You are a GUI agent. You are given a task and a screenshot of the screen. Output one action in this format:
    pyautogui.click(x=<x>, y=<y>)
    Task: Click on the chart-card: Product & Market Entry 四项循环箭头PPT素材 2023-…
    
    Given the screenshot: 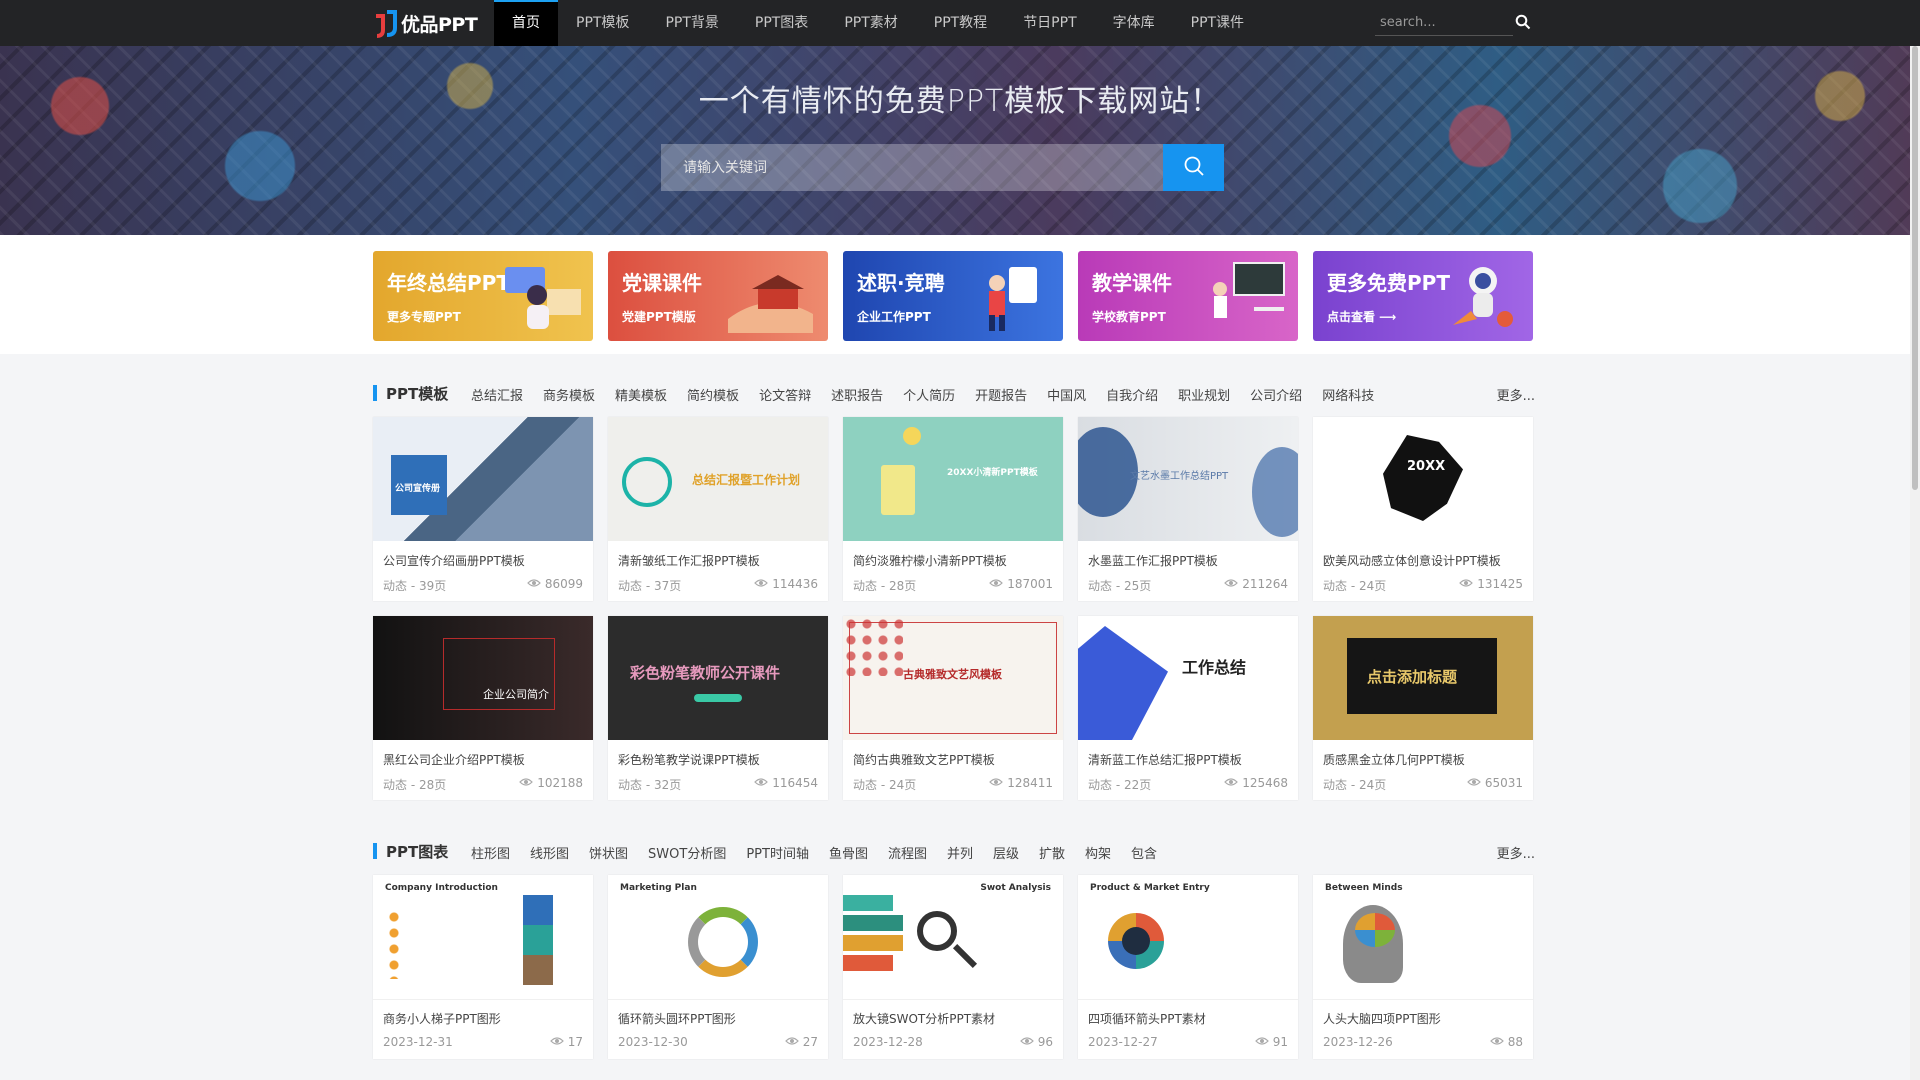 What is the action you would take?
    pyautogui.click(x=1188, y=967)
    